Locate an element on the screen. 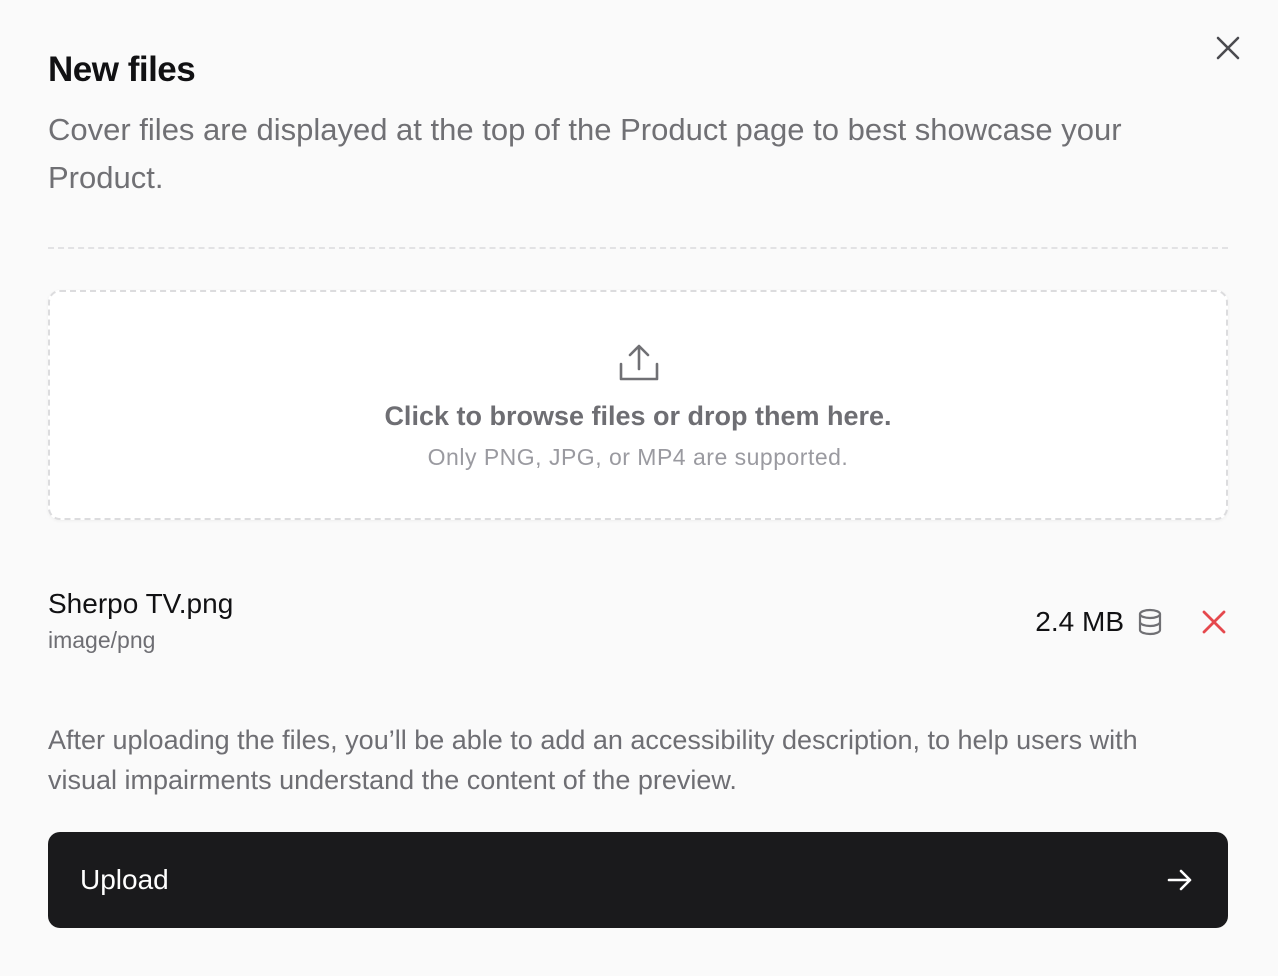 The width and height of the screenshot is (1278, 976). dropzone-instruction: Click to browse files or drop them here. is located at coordinates (638, 416).